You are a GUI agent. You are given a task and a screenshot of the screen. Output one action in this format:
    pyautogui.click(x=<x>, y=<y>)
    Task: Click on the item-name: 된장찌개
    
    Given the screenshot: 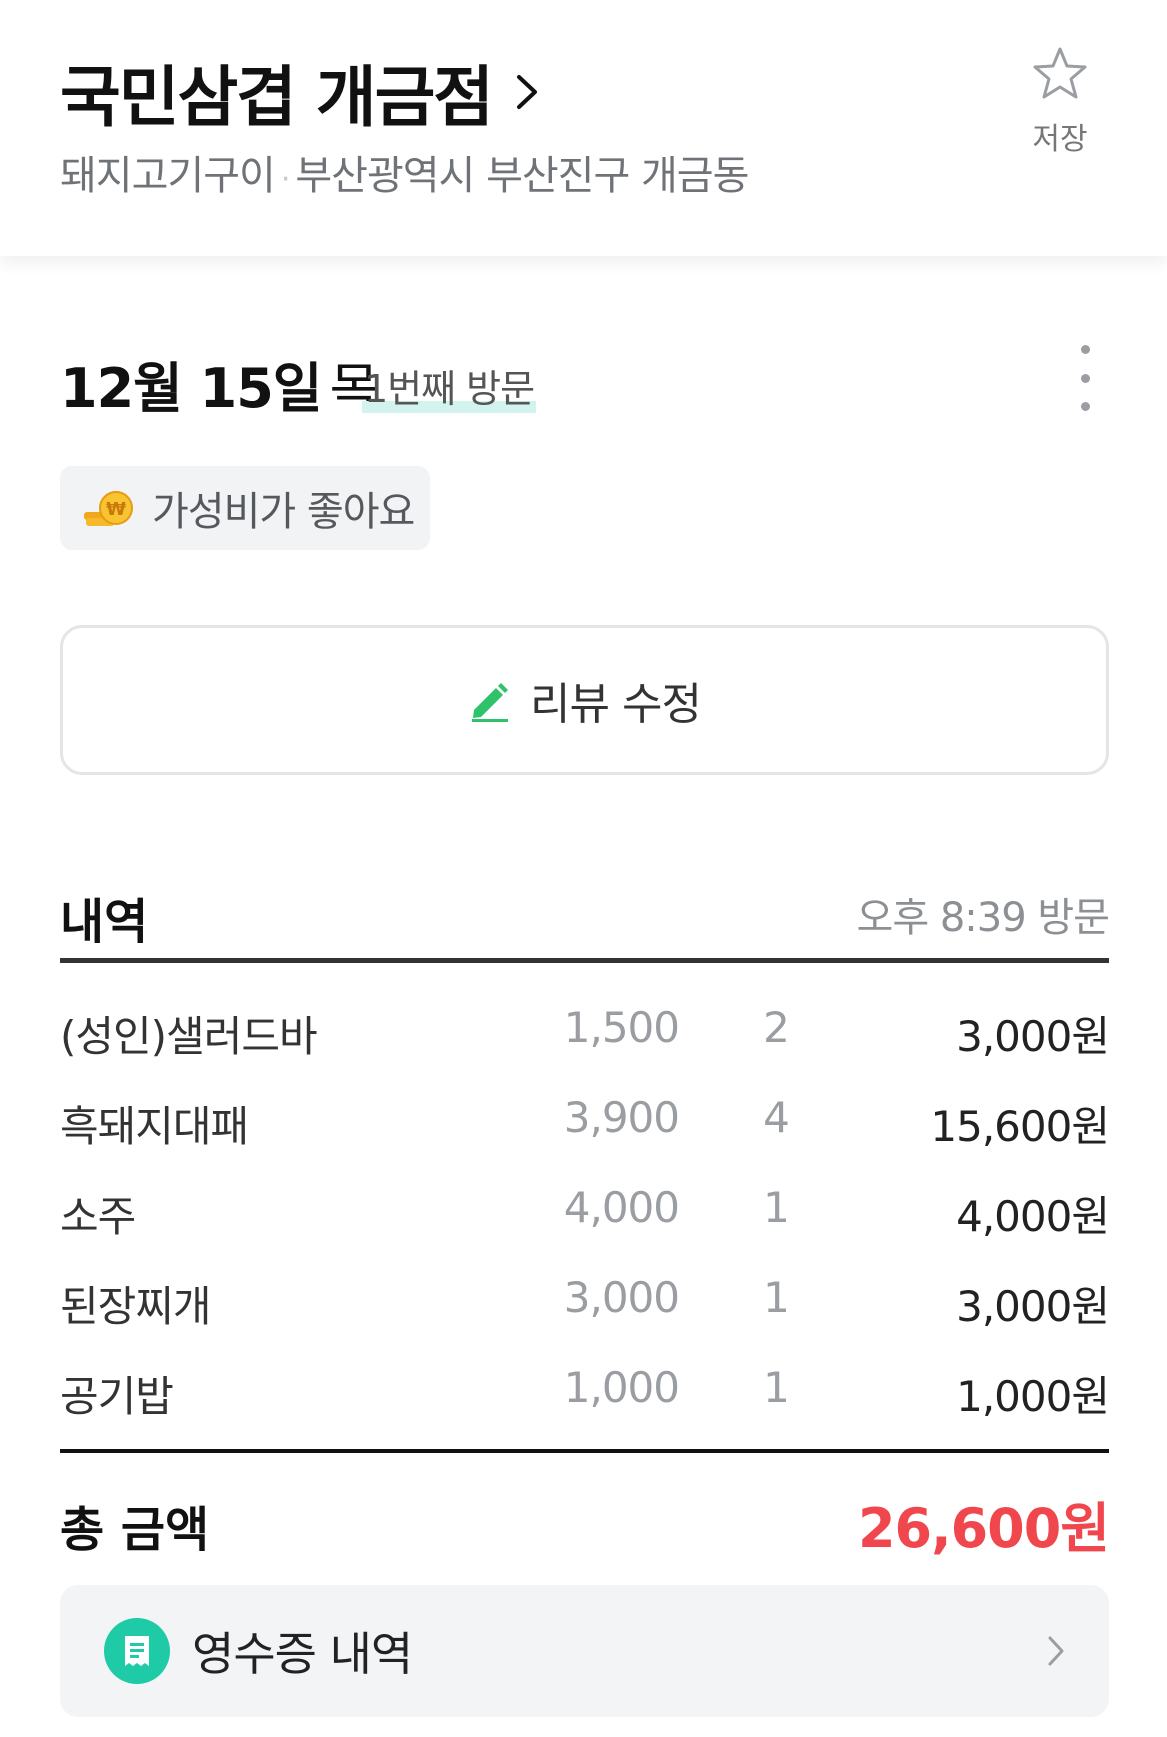 What is the action you would take?
    pyautogui.click(x=136, y=1306)
    